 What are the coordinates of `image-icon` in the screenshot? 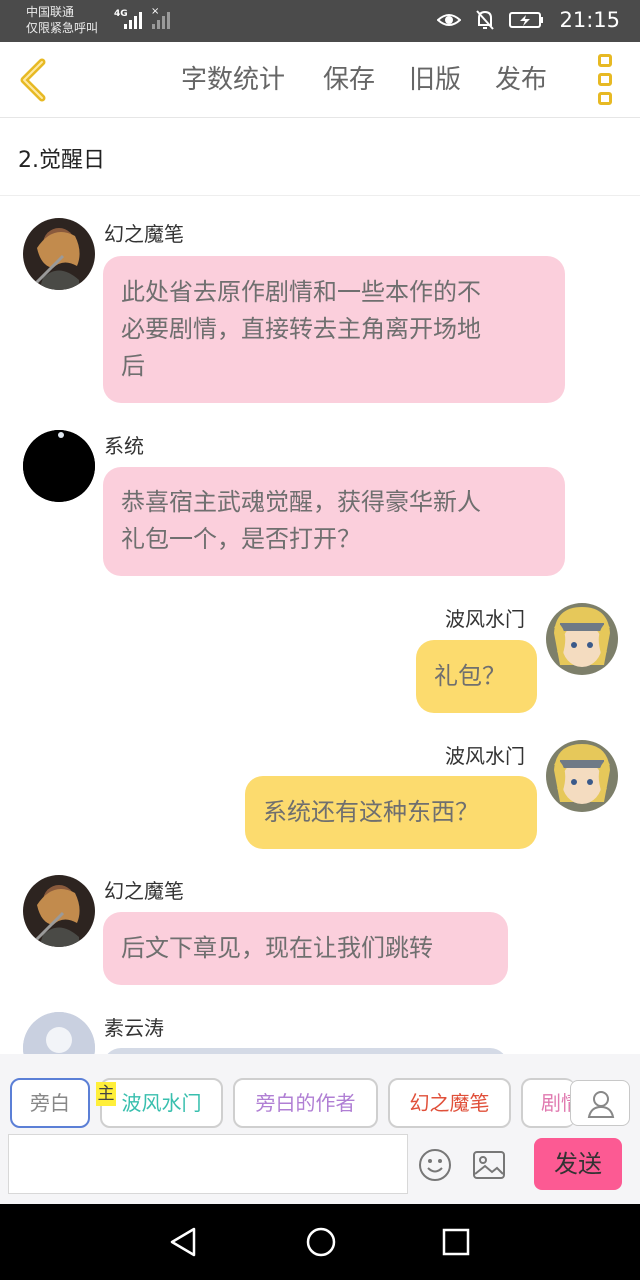 It's located at (489, 1165).